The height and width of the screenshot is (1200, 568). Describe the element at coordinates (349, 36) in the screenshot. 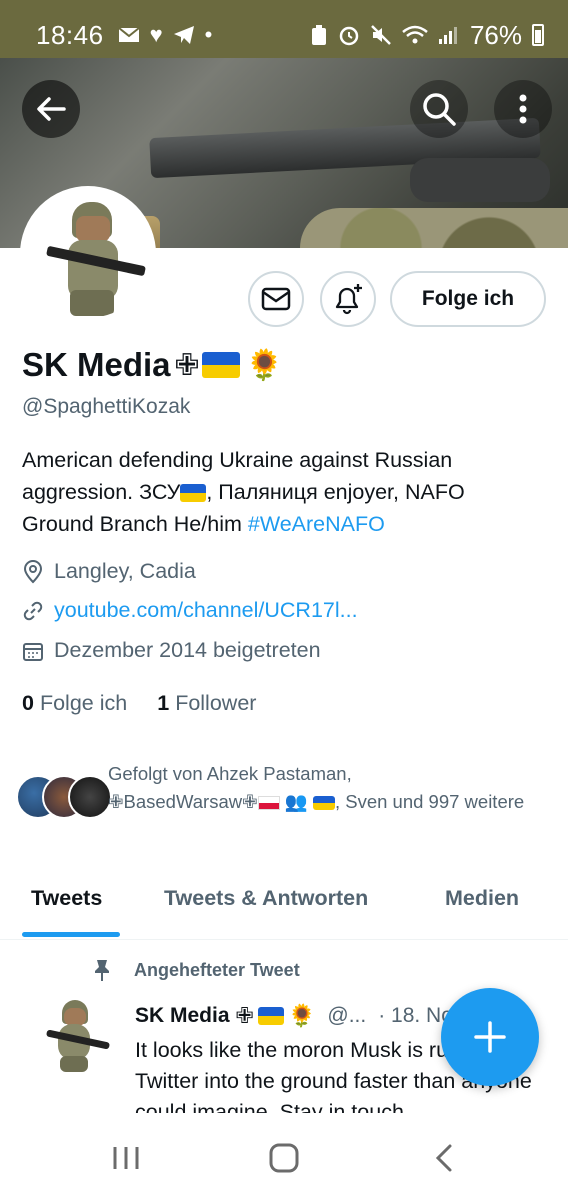

I see `alarm-icon` at that location.